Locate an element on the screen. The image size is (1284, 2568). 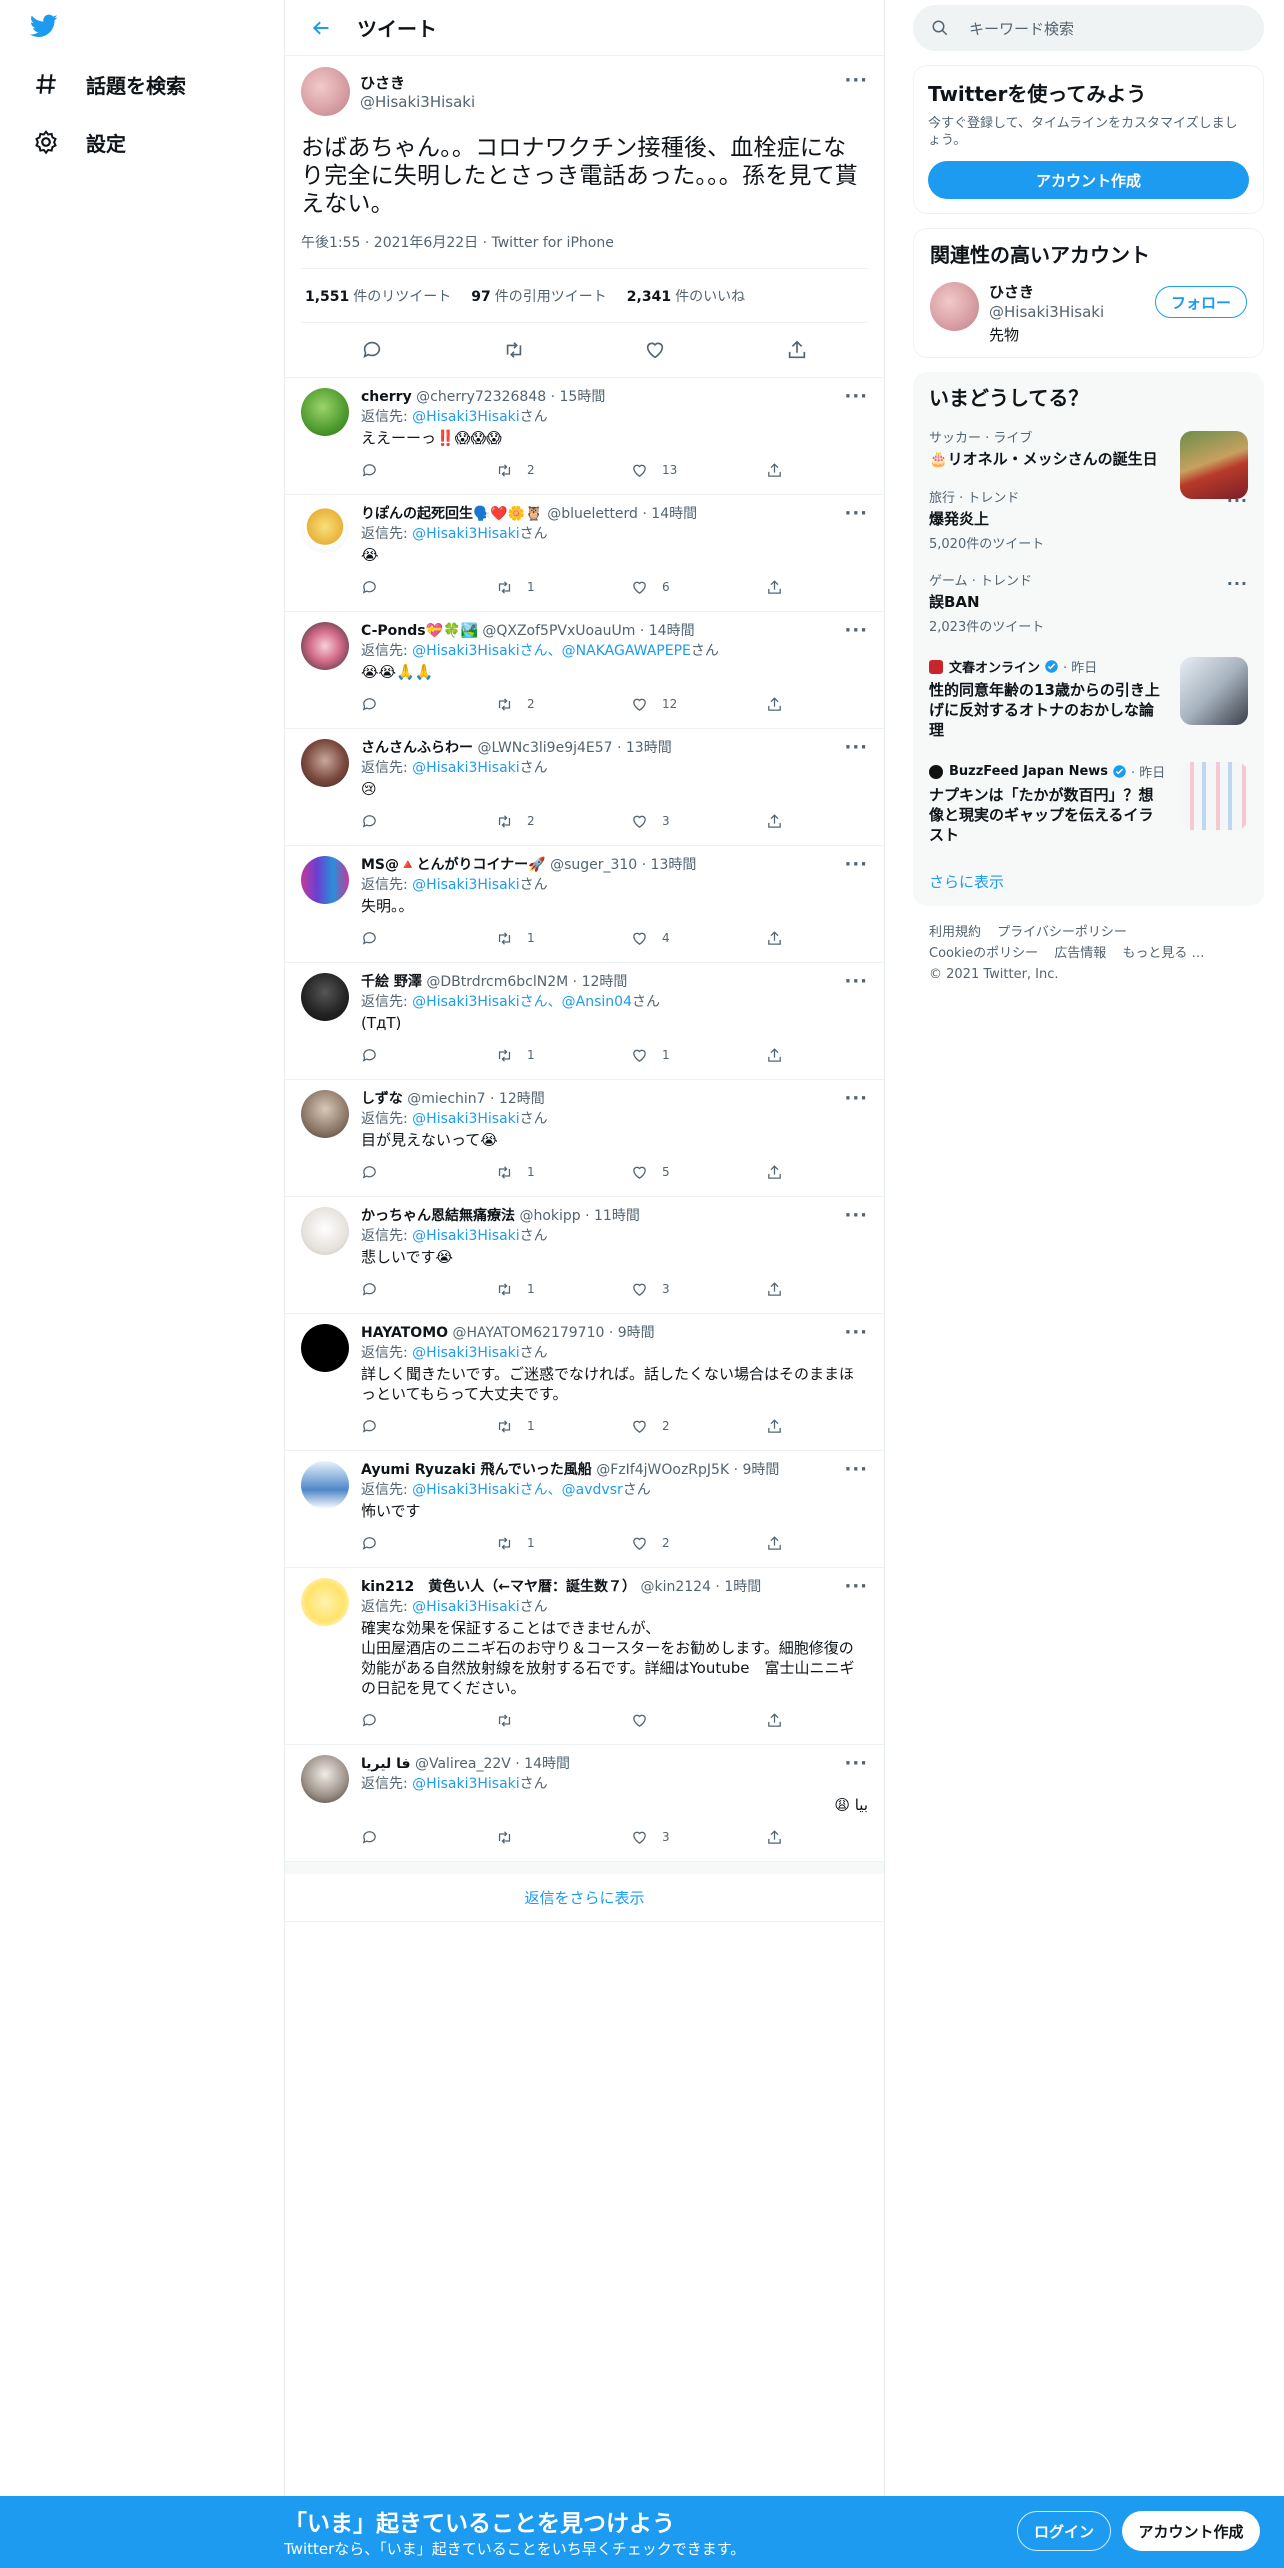
reply-author-name: しずな is located at coordinates (382, 1099).